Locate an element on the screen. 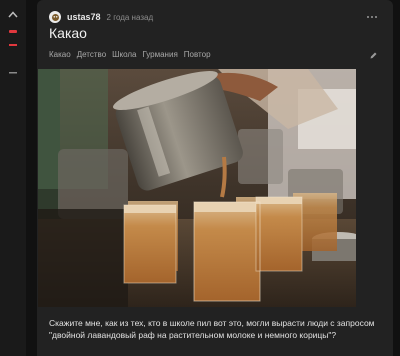  minus-icon is located at coordinates (13, 45).